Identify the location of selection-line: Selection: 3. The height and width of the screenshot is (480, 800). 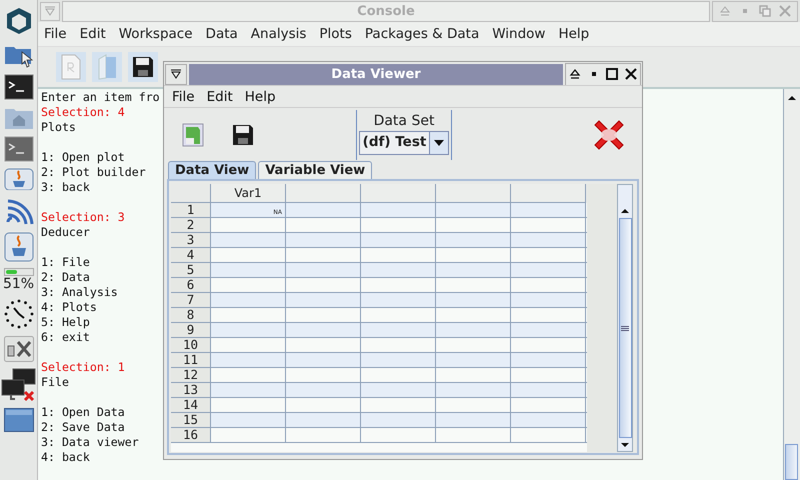
(83, 217).